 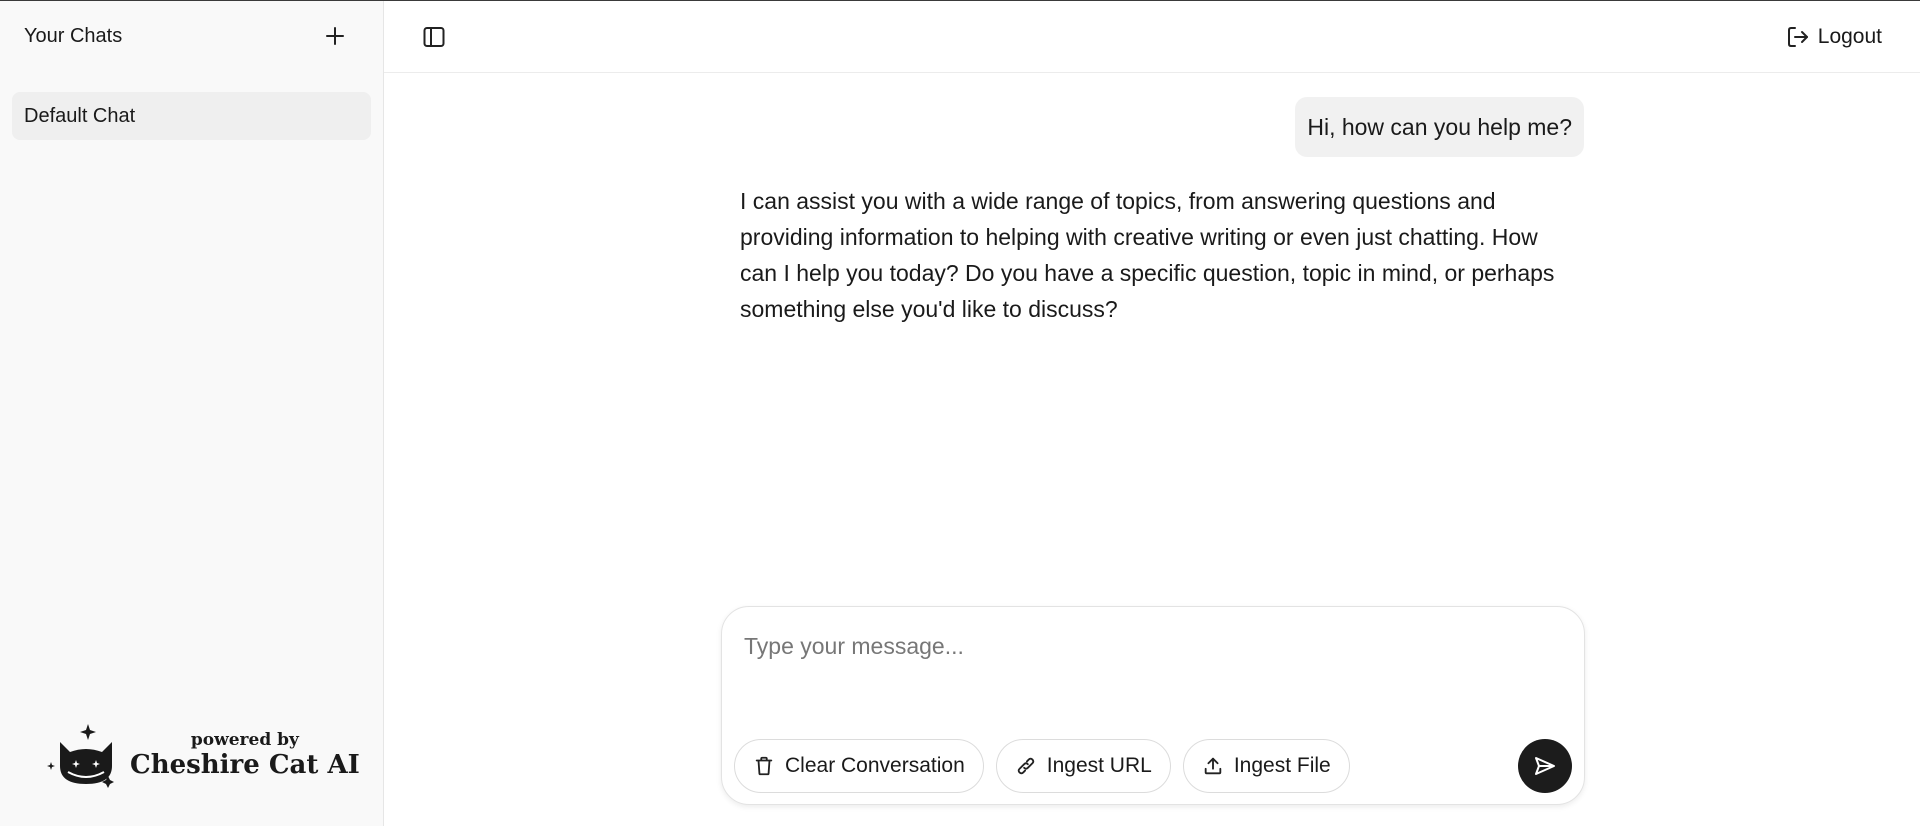 I want to click on chat-list: Default Chat, so click(x=191, y=105).